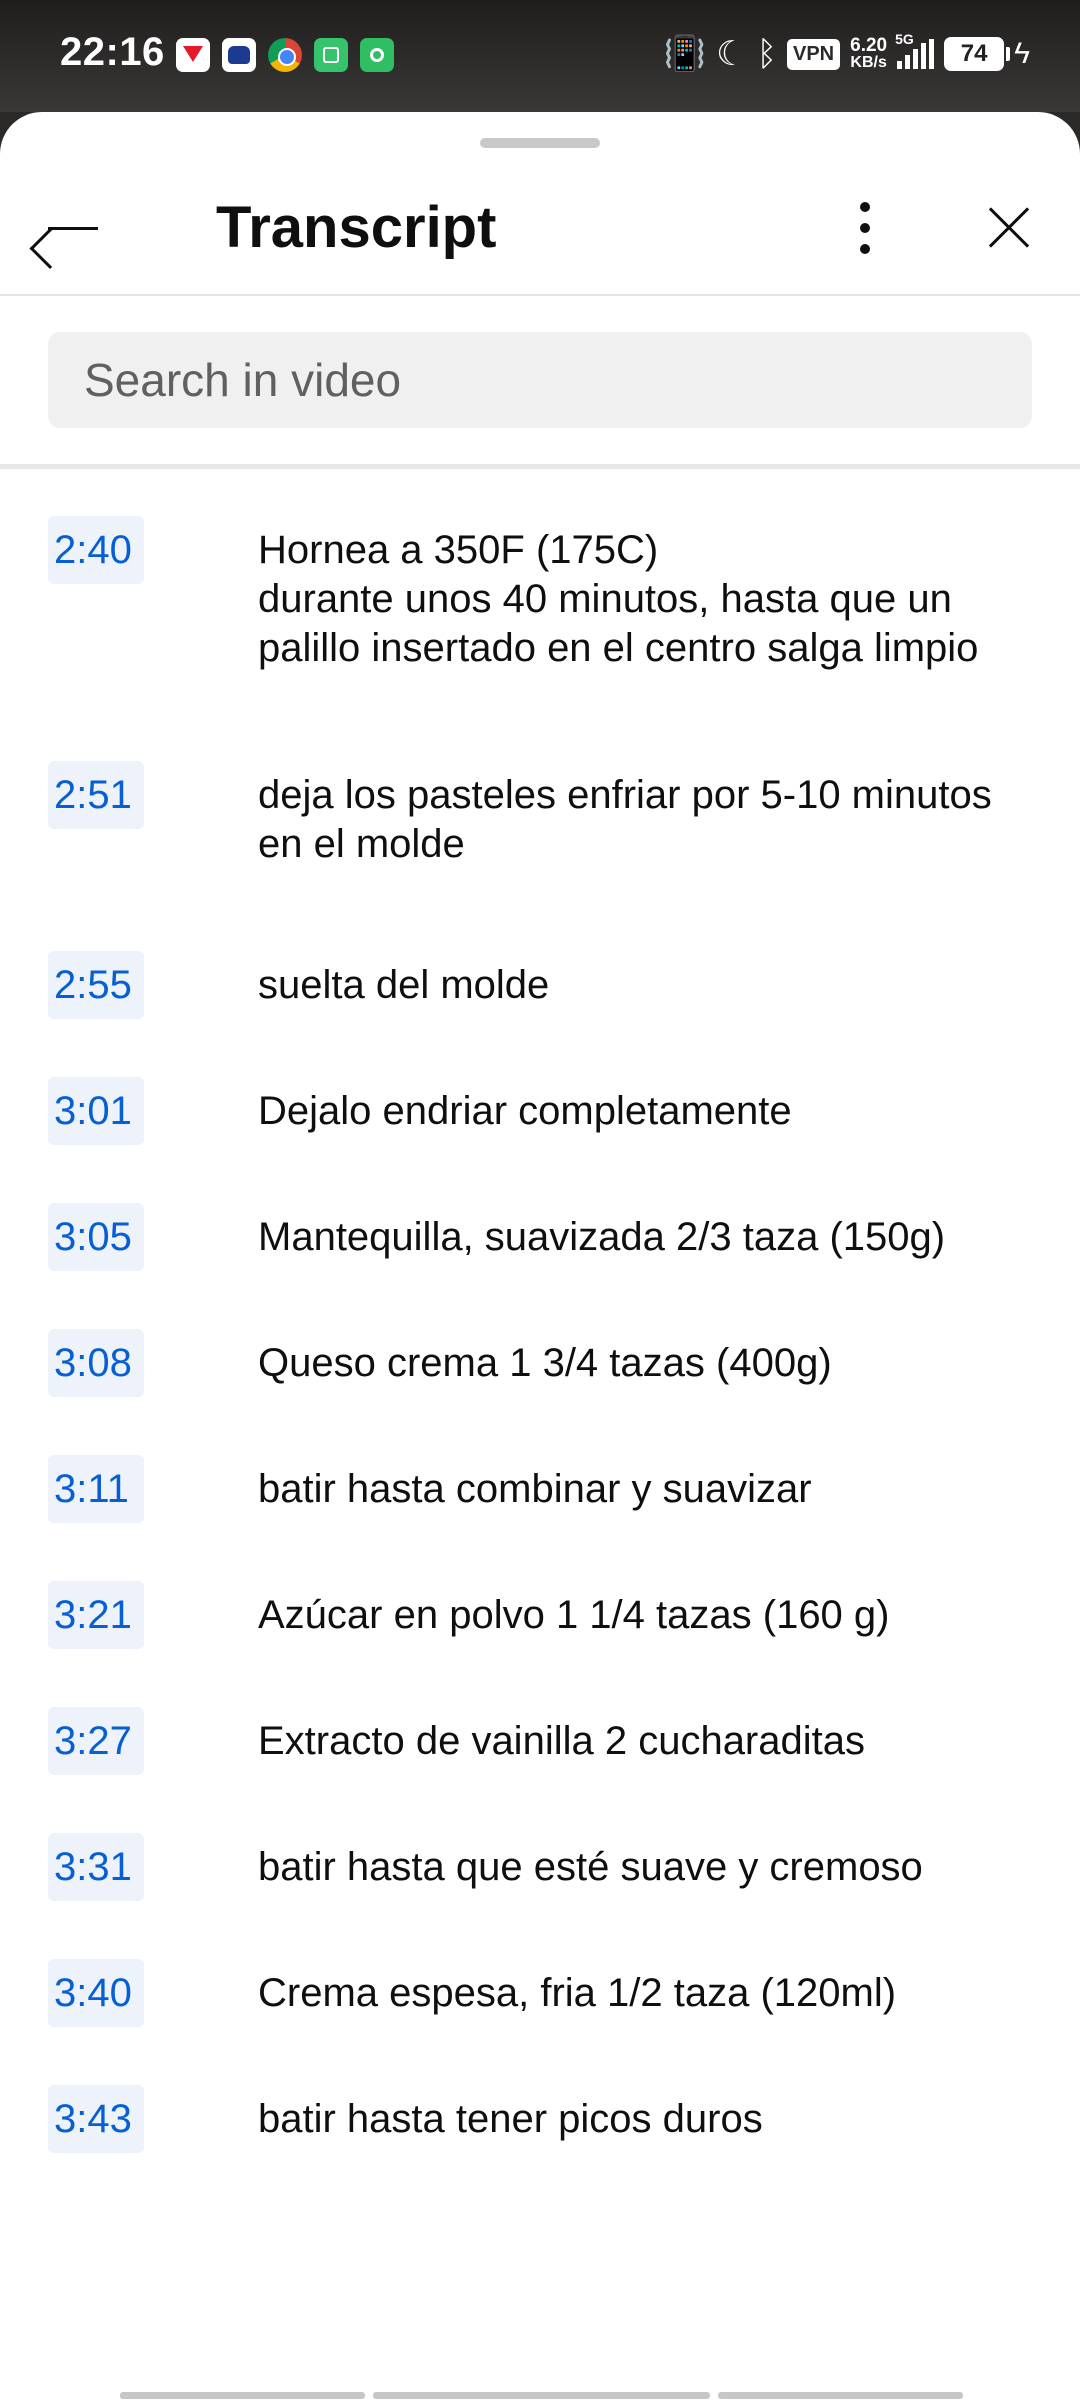  What do you see at coordinates (96, 1363) in the screenshot?
I see `segment-timestamp: 3:08` at bounding box center [96, 1363].